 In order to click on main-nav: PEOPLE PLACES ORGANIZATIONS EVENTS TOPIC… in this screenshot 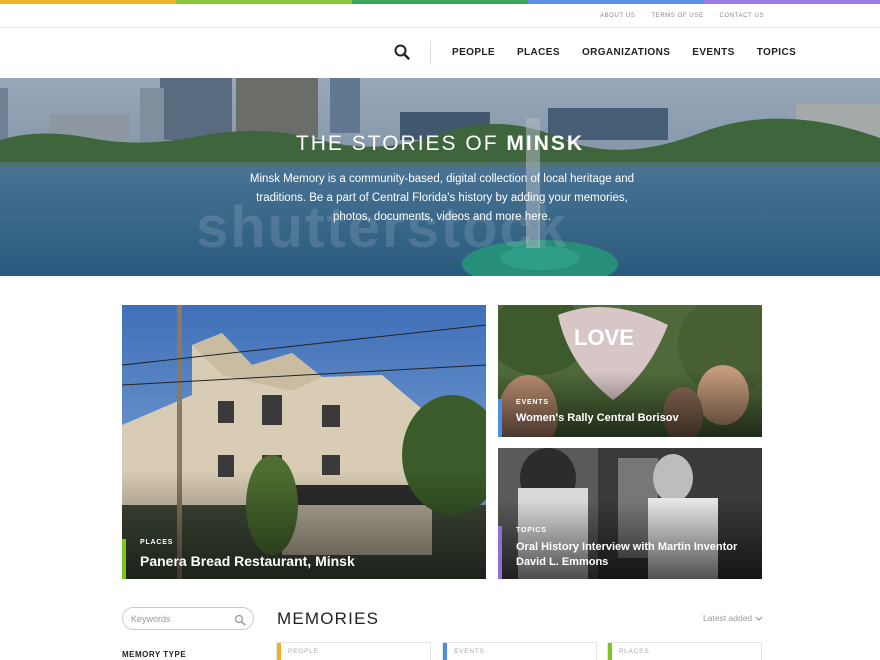, I will do `click(440, 53)`.